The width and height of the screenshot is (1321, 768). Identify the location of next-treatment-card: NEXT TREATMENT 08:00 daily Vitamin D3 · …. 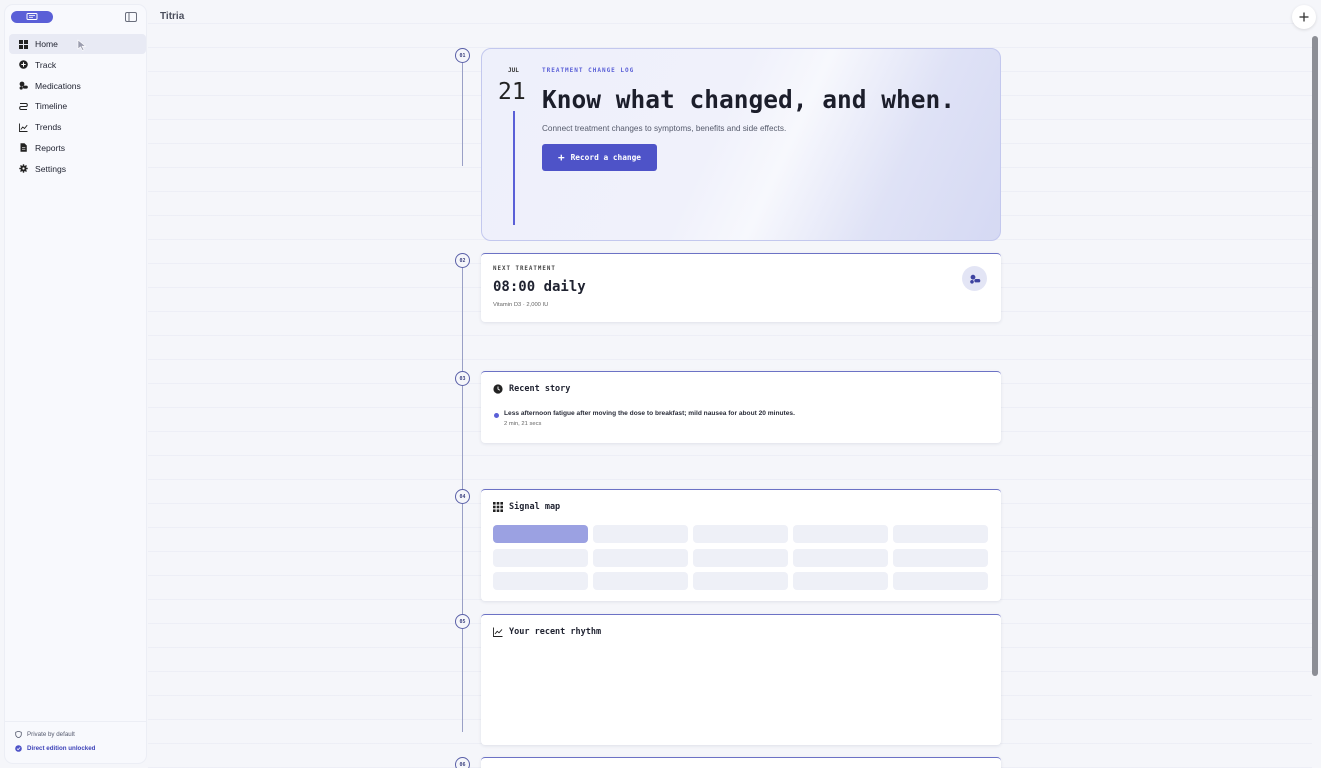
(741, 287).